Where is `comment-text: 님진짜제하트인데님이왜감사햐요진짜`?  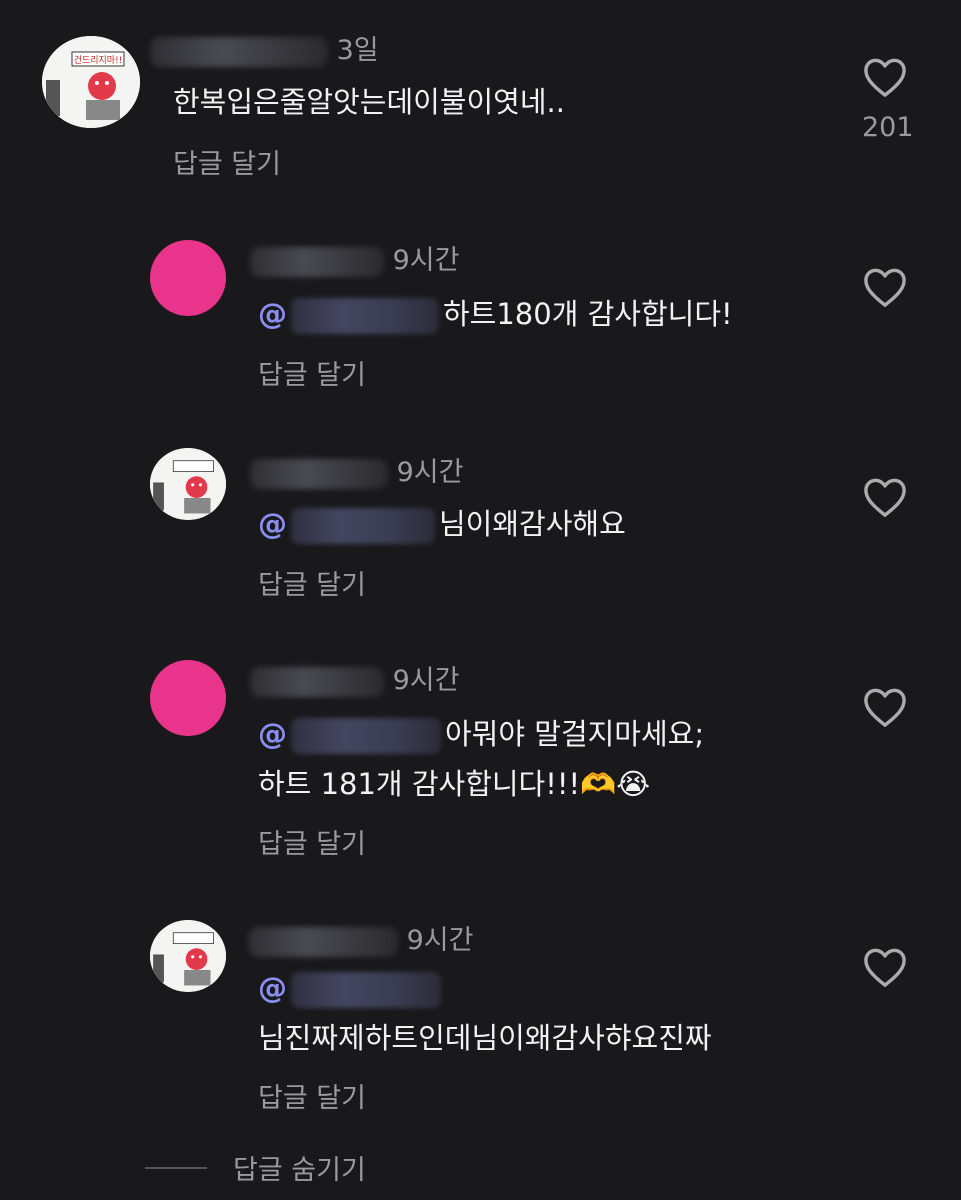 comment-text: 님진짜제하트인데님이왜감사햐요진짜 is located at coordinates (485, 1038).